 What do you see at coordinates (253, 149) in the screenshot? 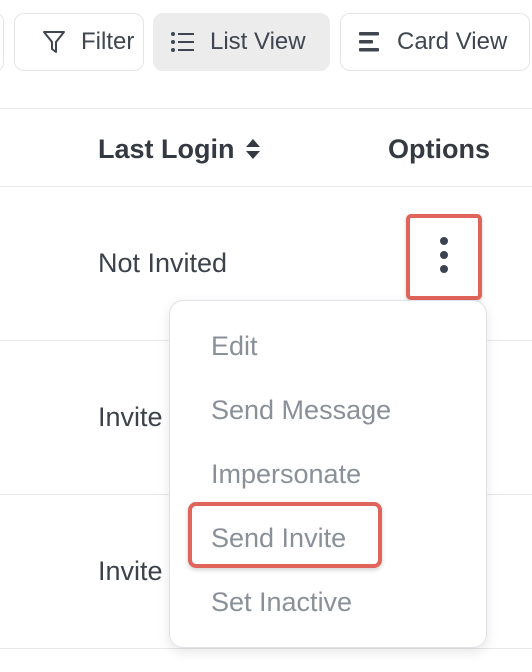
I see `sort-icon` at bounding box center [253, 149].